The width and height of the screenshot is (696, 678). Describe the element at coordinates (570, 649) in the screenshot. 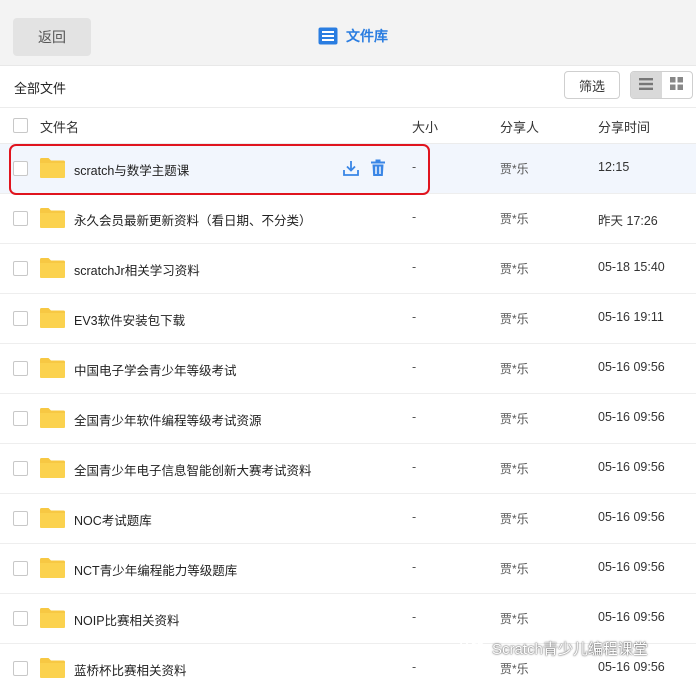

I see `watermark-text: Scratch青少儿编程课堂` at that location.